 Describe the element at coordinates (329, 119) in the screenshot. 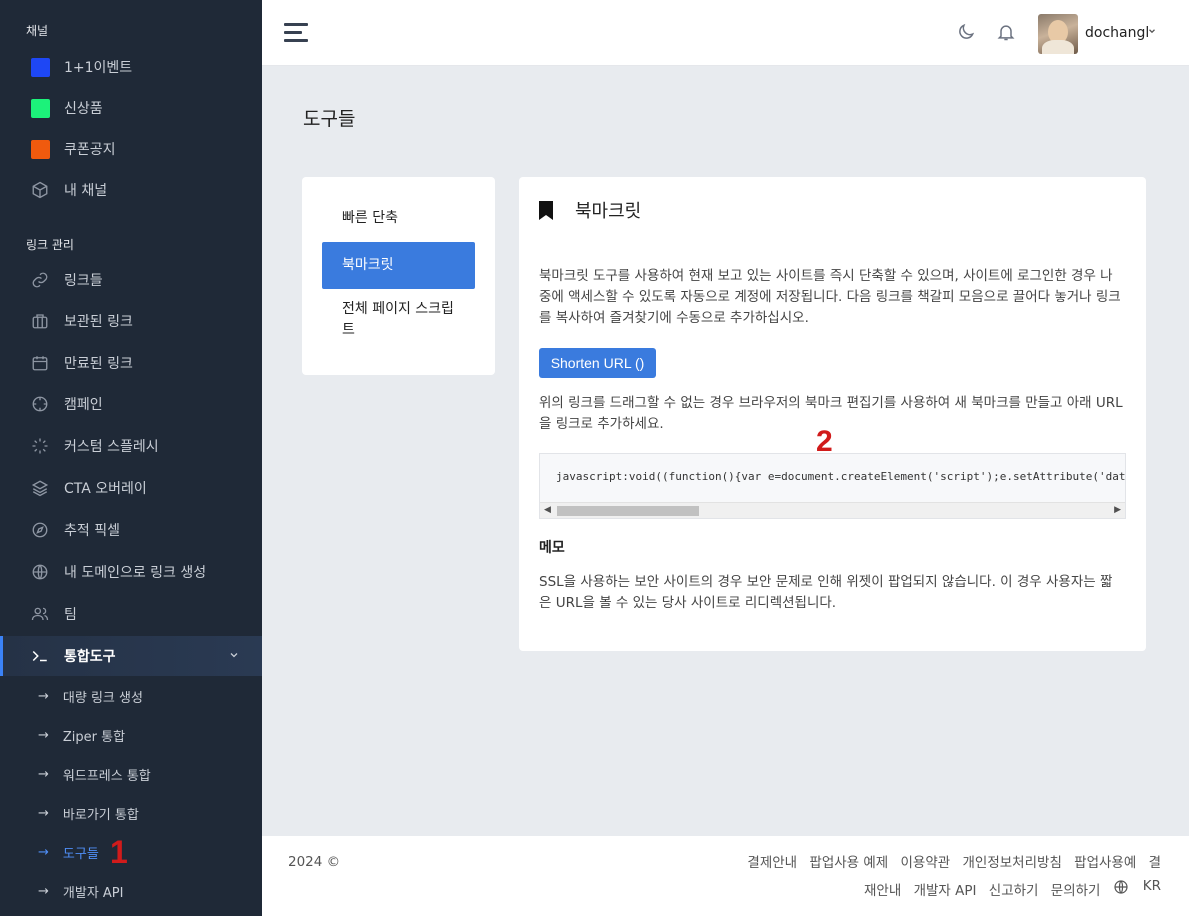

I see `page-title: 도구들` at that location.